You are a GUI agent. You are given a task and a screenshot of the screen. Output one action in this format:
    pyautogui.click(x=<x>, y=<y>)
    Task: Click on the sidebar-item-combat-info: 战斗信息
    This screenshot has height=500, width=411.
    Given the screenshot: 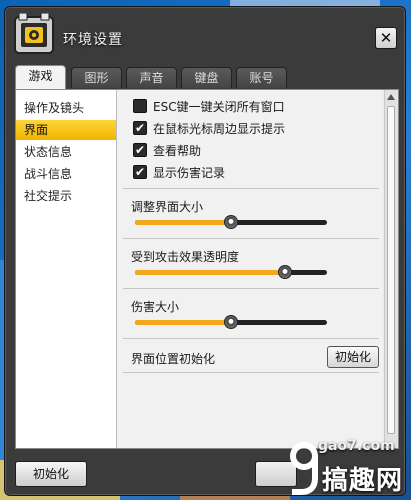 What is the action you would take?
    pyautogui.click(x=66, y=174)
    